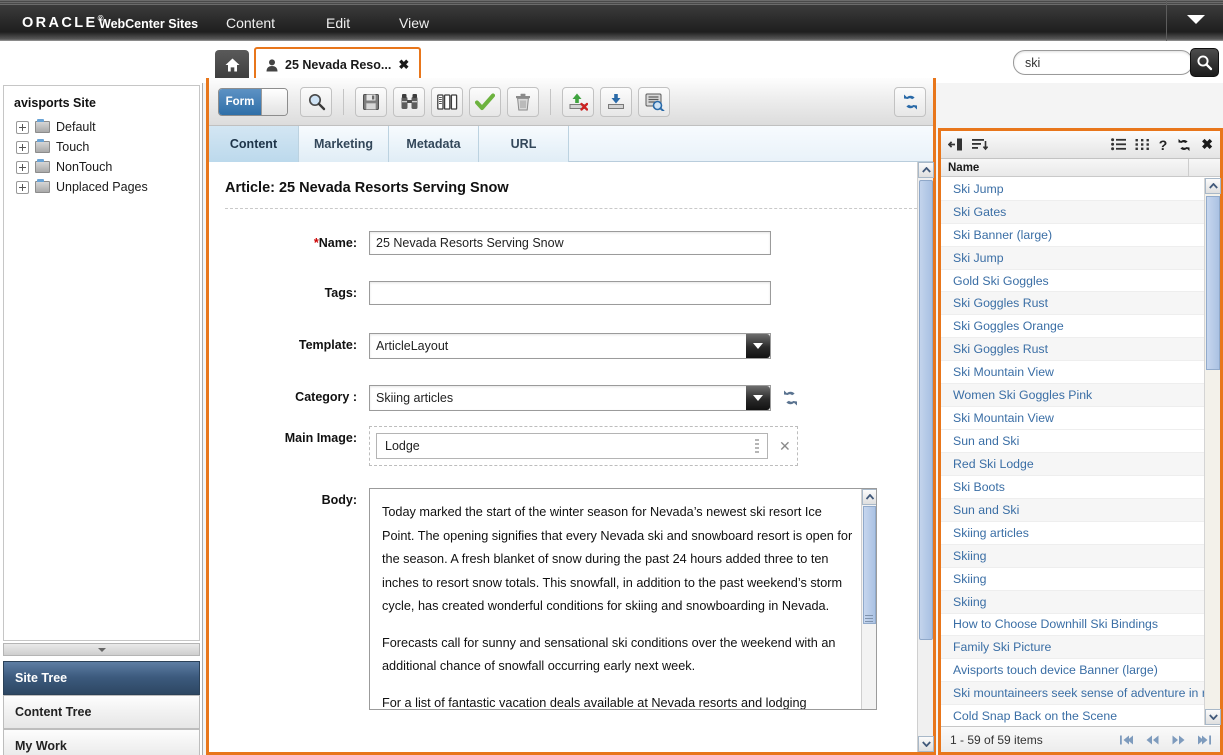 This screenshot has width=1223, height=755. What do you see at coordinates (1080, 327) in the screenshot?
I see `list-item: Ski Goggles Orange` at bounding box center [1080, 327].